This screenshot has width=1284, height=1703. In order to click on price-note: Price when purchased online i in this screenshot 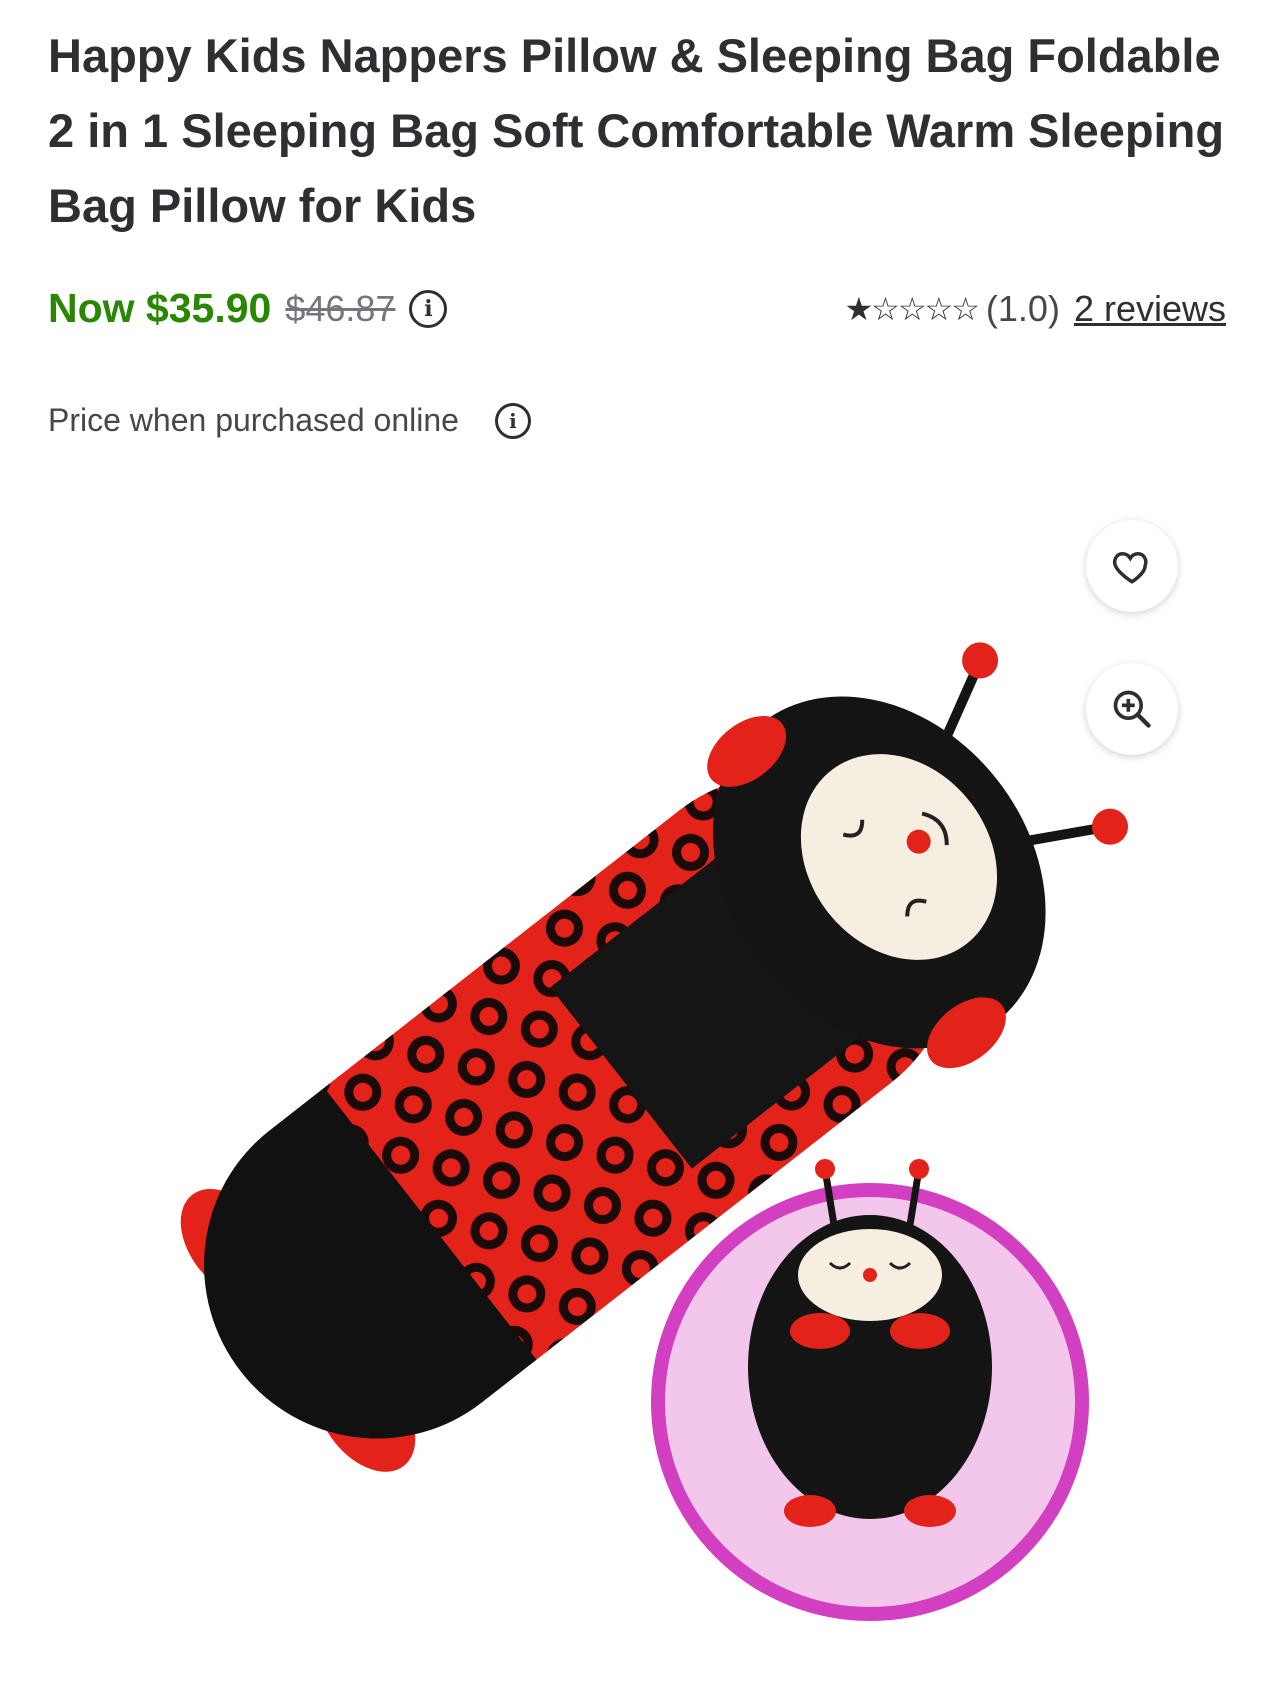, I will do `click(289, 420)`.